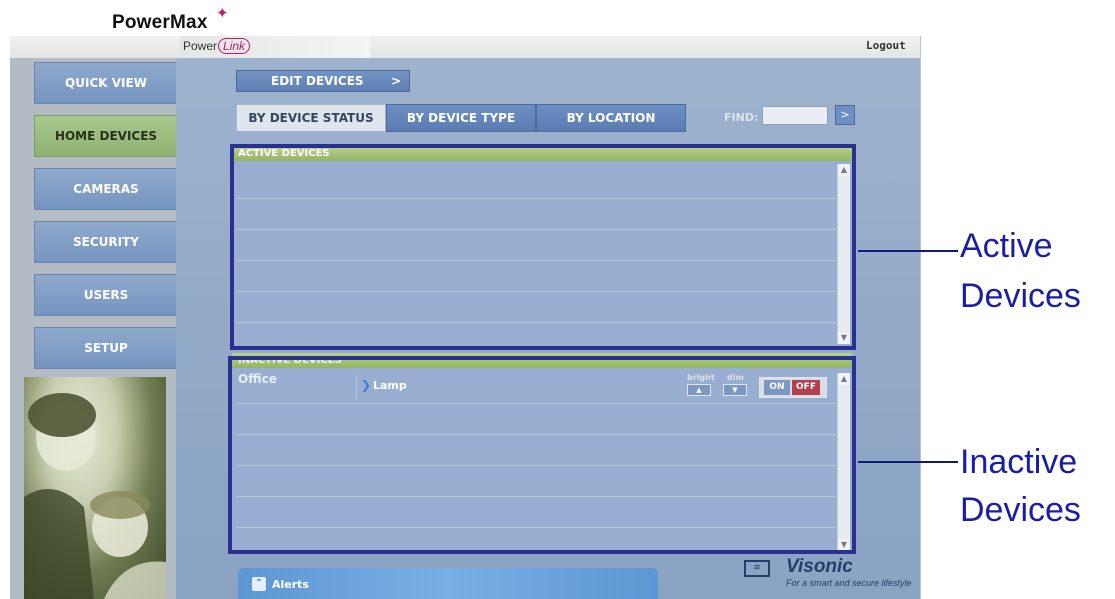  I want to click on powerlink-logo: Power Link, so click(217, 46).